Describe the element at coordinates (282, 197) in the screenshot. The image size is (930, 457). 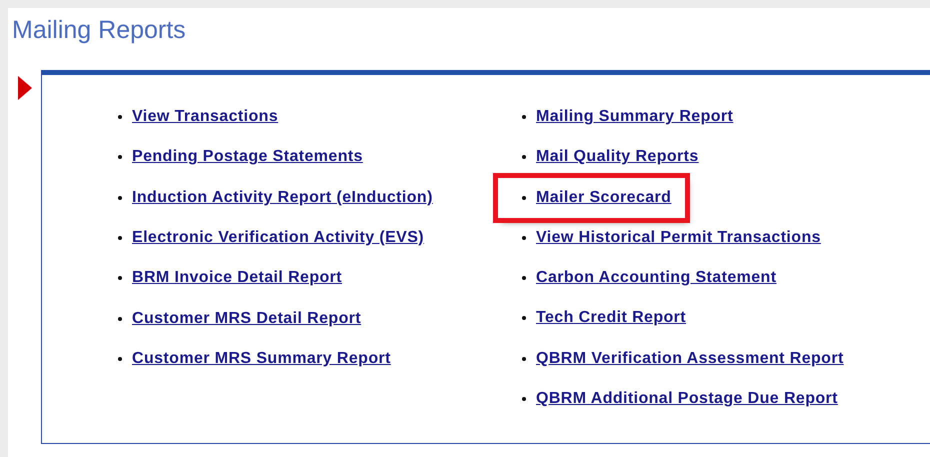
I see `report-link: Induction Activity Report (eInduction)` at that location.